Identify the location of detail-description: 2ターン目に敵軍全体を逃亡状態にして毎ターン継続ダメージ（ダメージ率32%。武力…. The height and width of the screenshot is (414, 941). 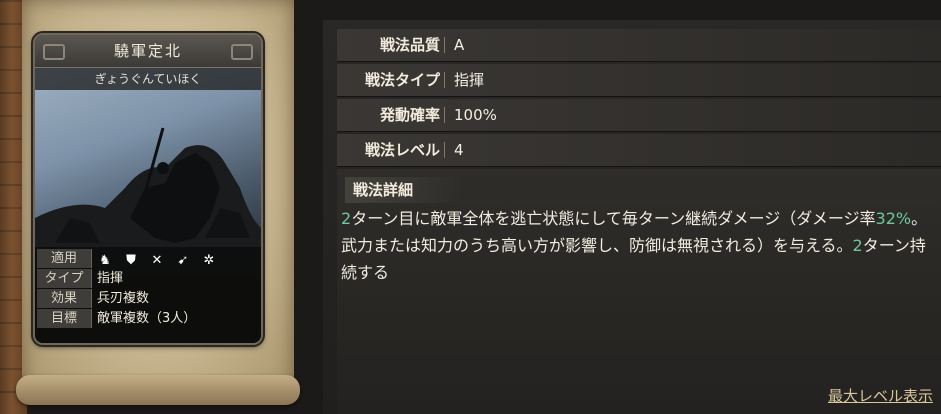
(634, 245).